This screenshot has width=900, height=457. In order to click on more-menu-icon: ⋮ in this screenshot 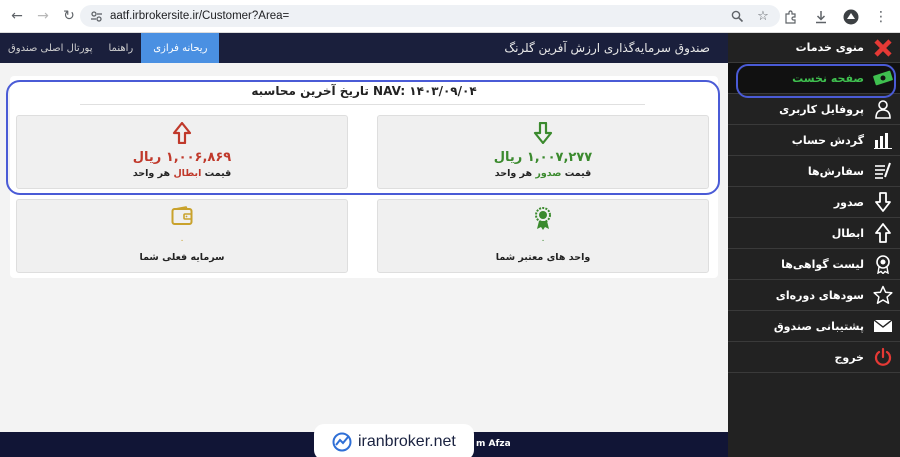, I will do `click(881, 17)`.